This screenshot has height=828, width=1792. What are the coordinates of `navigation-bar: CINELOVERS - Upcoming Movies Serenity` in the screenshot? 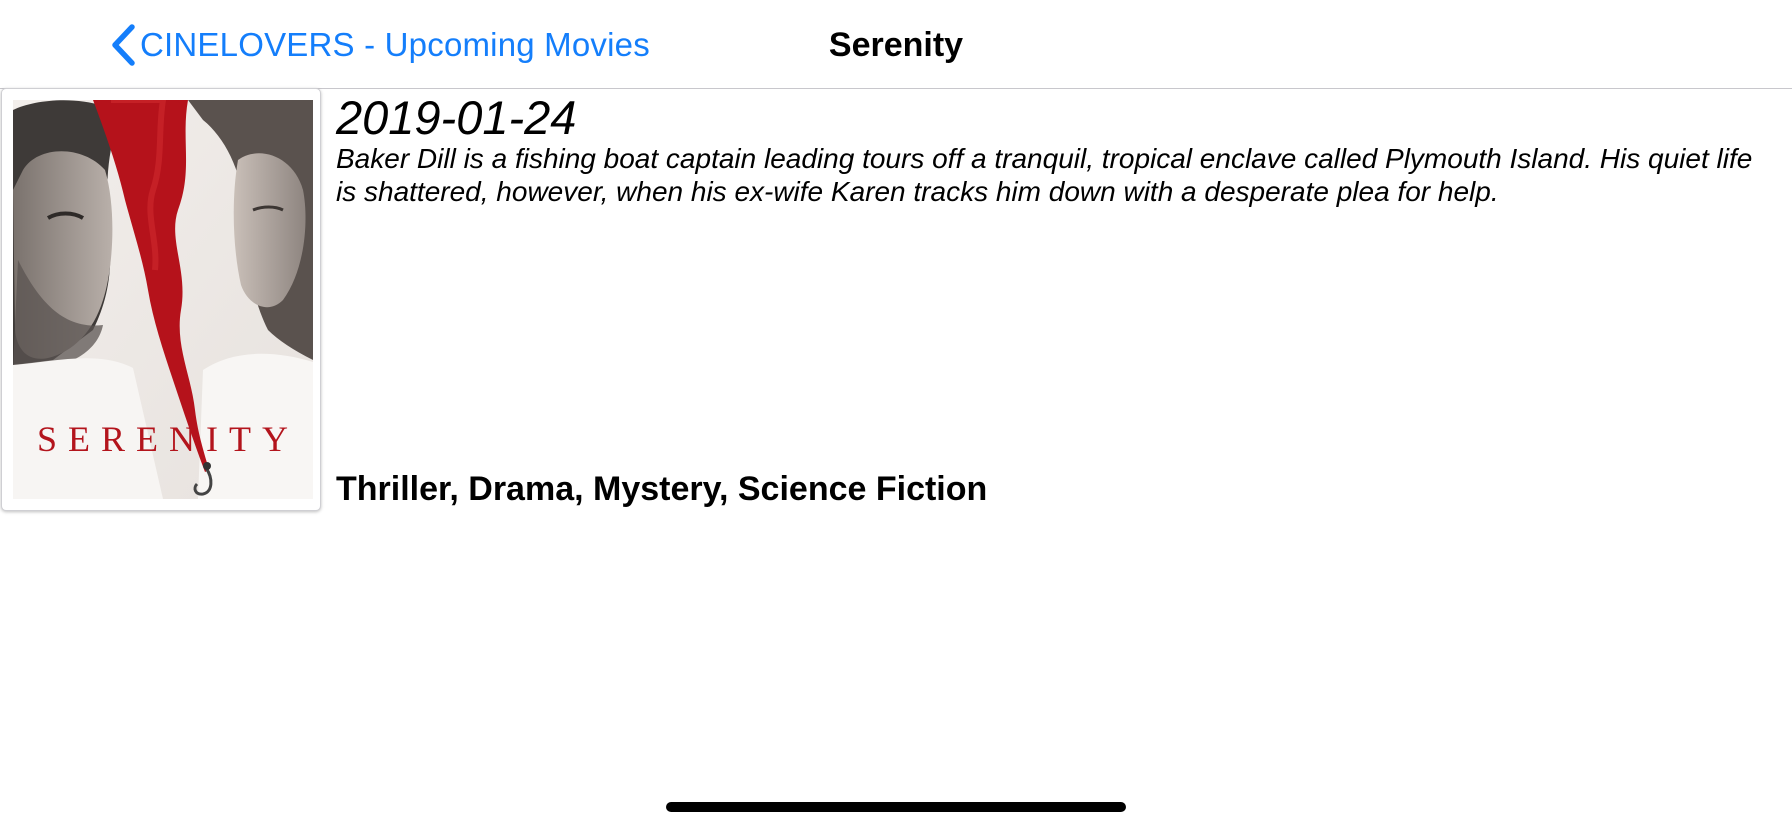 It's located at (896, 44).